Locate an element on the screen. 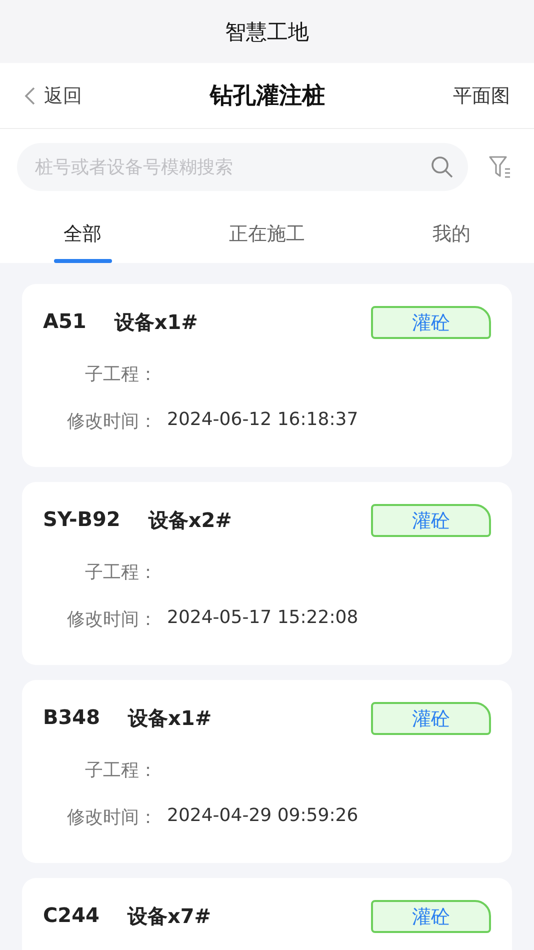 This screenshot has width=534, height=950. tab: 正在施工 is located at coordinates (266, 236).